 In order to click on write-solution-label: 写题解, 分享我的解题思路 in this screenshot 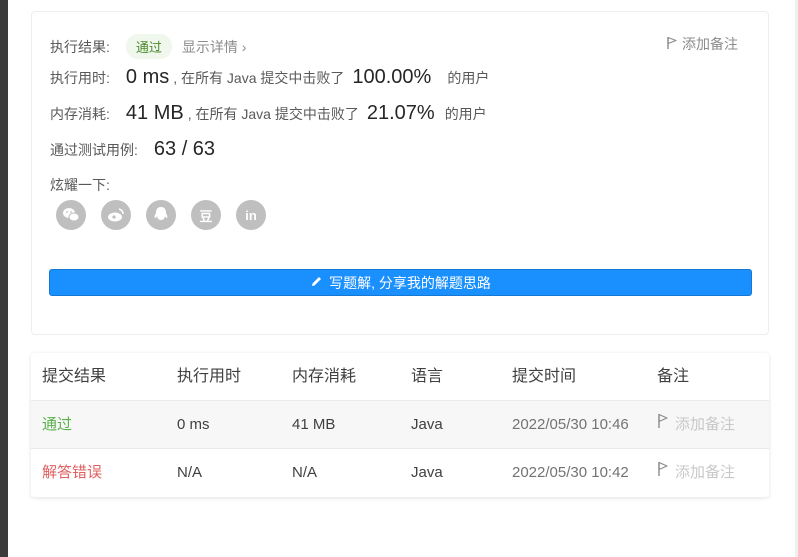, I will do `click(410, 282)`.